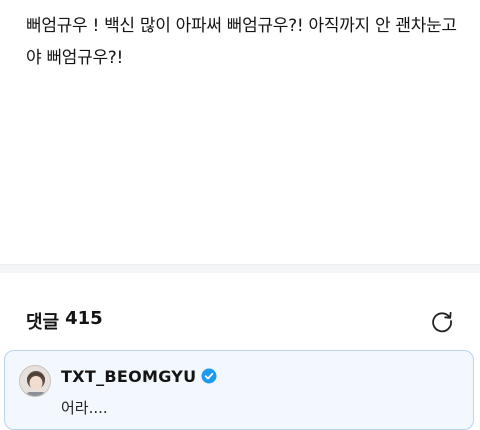 The height and width of the screenshot is (430, 480). I want to click on refresh-icon, so click(442, 322).